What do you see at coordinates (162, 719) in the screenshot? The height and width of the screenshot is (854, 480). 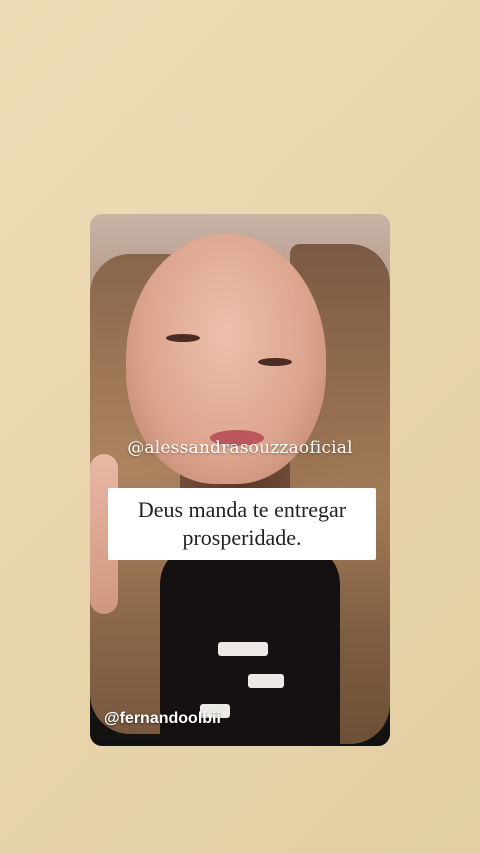 I see `author-username-label: @fernandoolbii` at bounding box center [162, 719].